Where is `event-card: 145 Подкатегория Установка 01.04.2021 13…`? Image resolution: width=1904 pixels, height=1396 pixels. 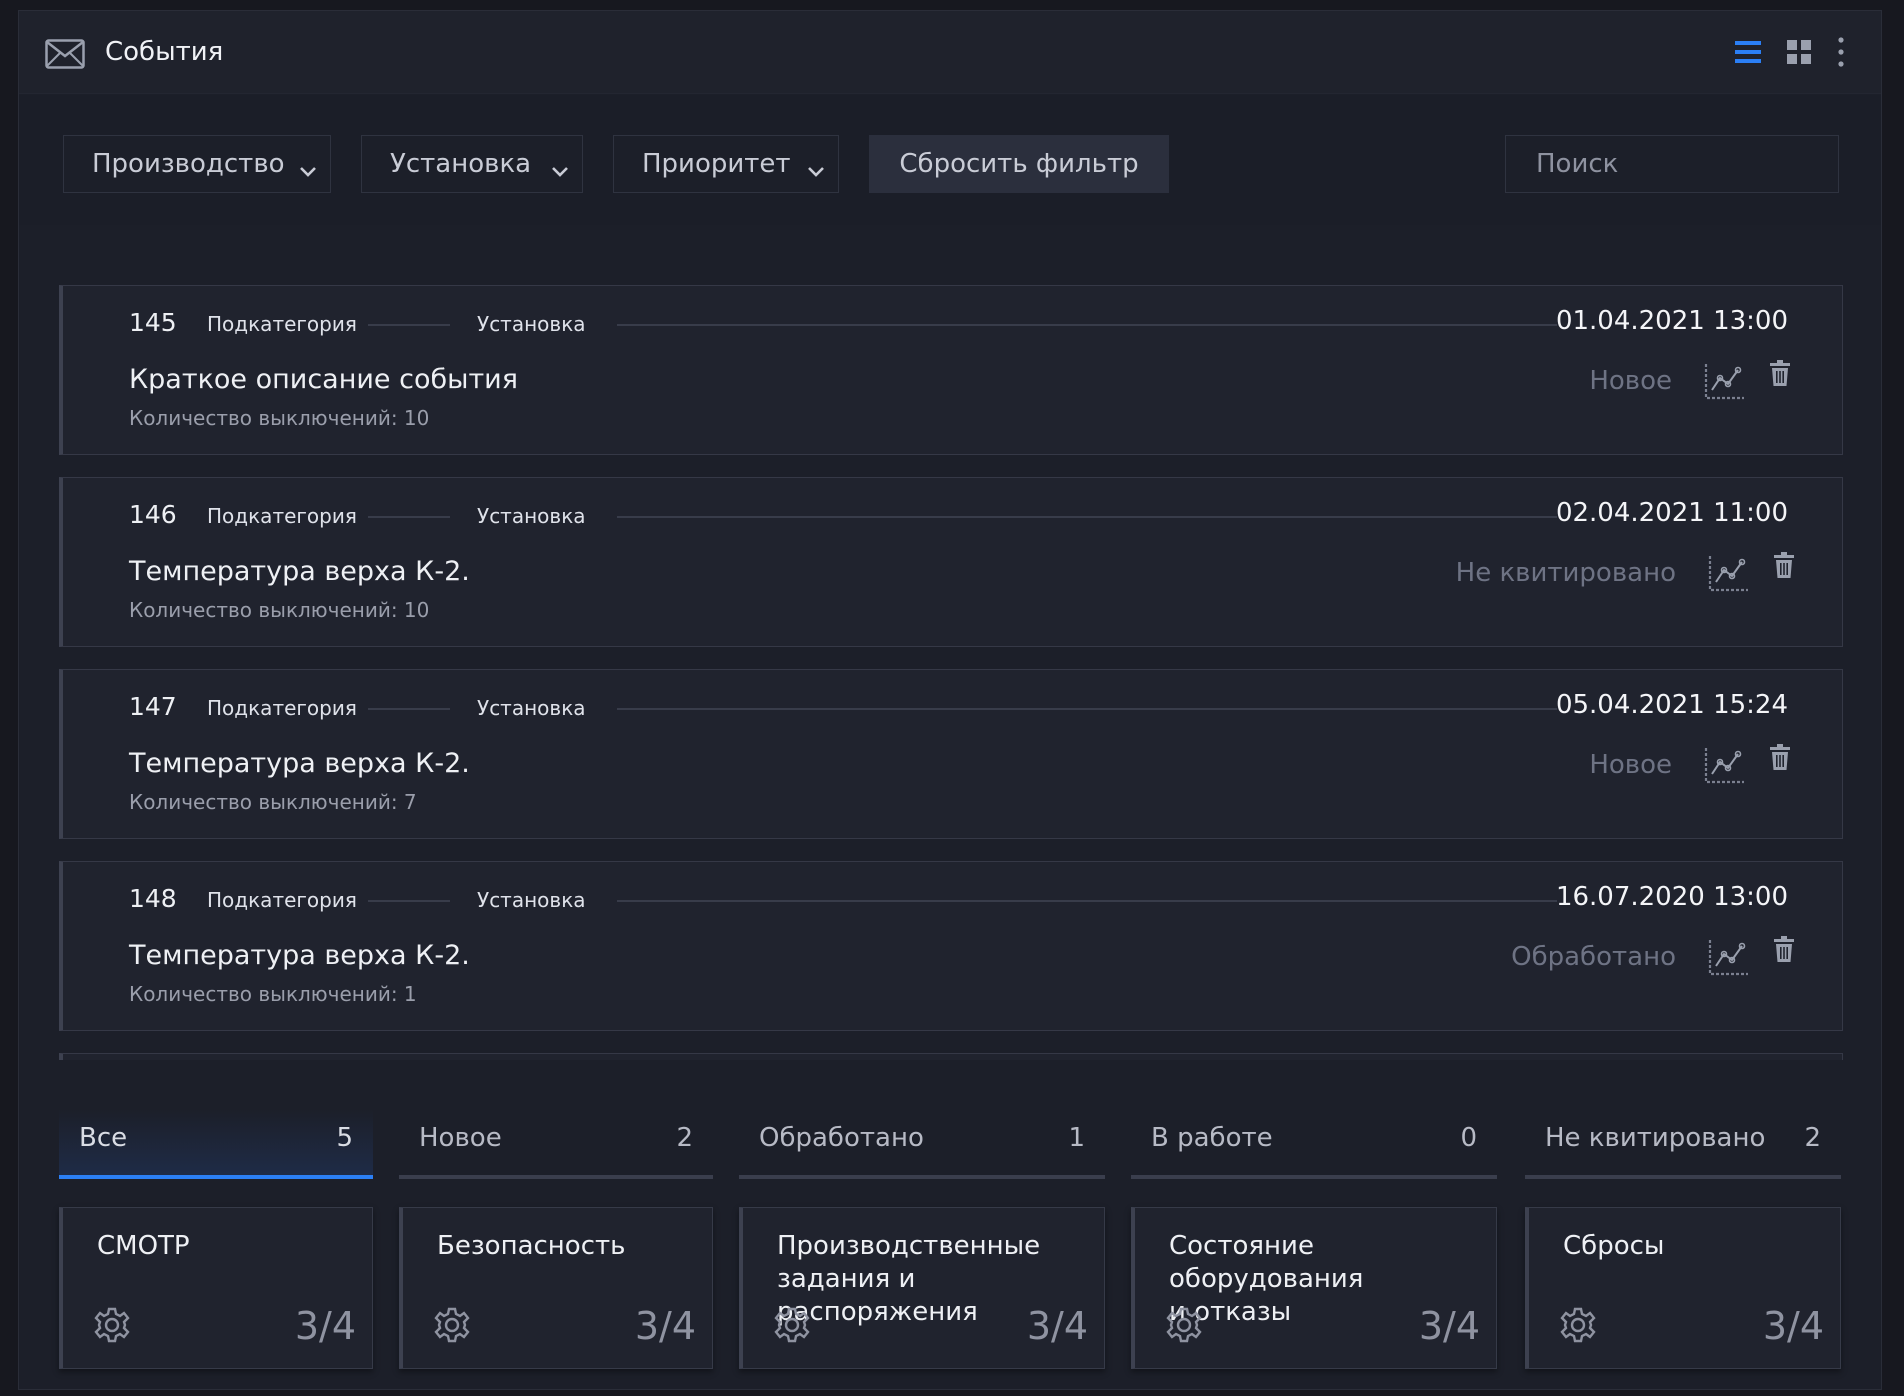 event-card: 145 Подкатегория Установка 01.04.2021 13… is located at coordinates (951, 370).